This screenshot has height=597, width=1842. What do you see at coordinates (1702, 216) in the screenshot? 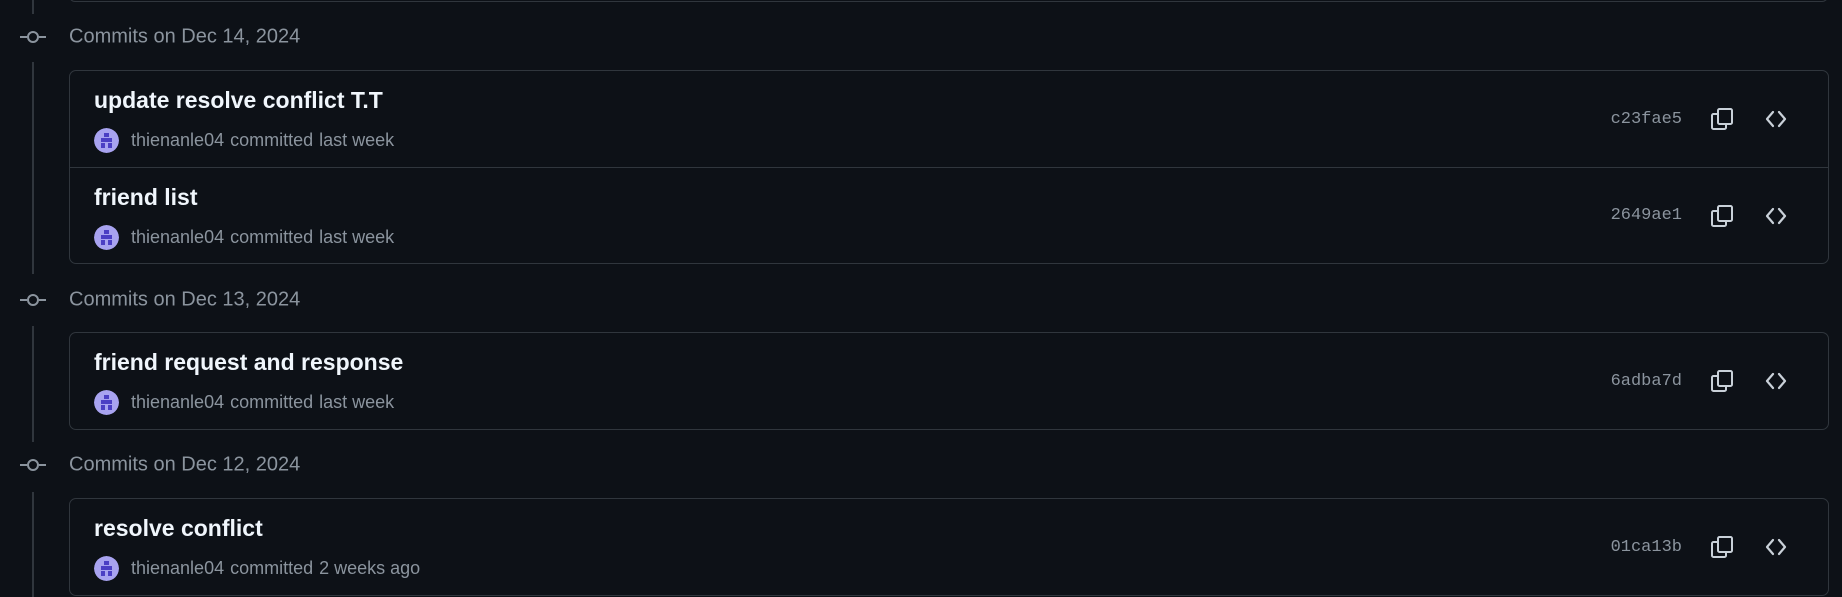
I see `commit-actions: 2649ae1` at bounding box center [1702, 216].